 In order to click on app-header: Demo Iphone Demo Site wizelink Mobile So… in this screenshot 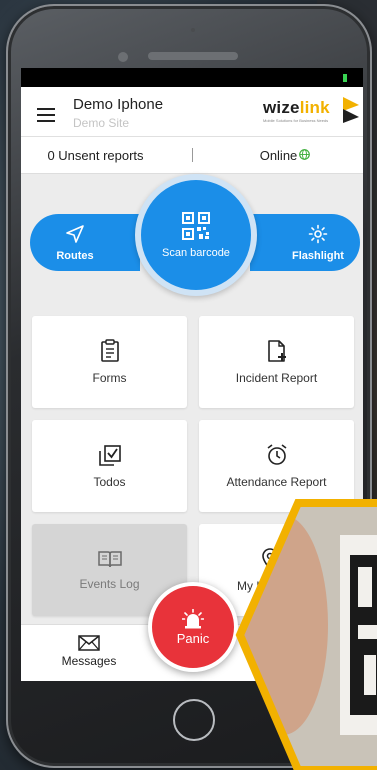, I will do `click(192, 112)`.